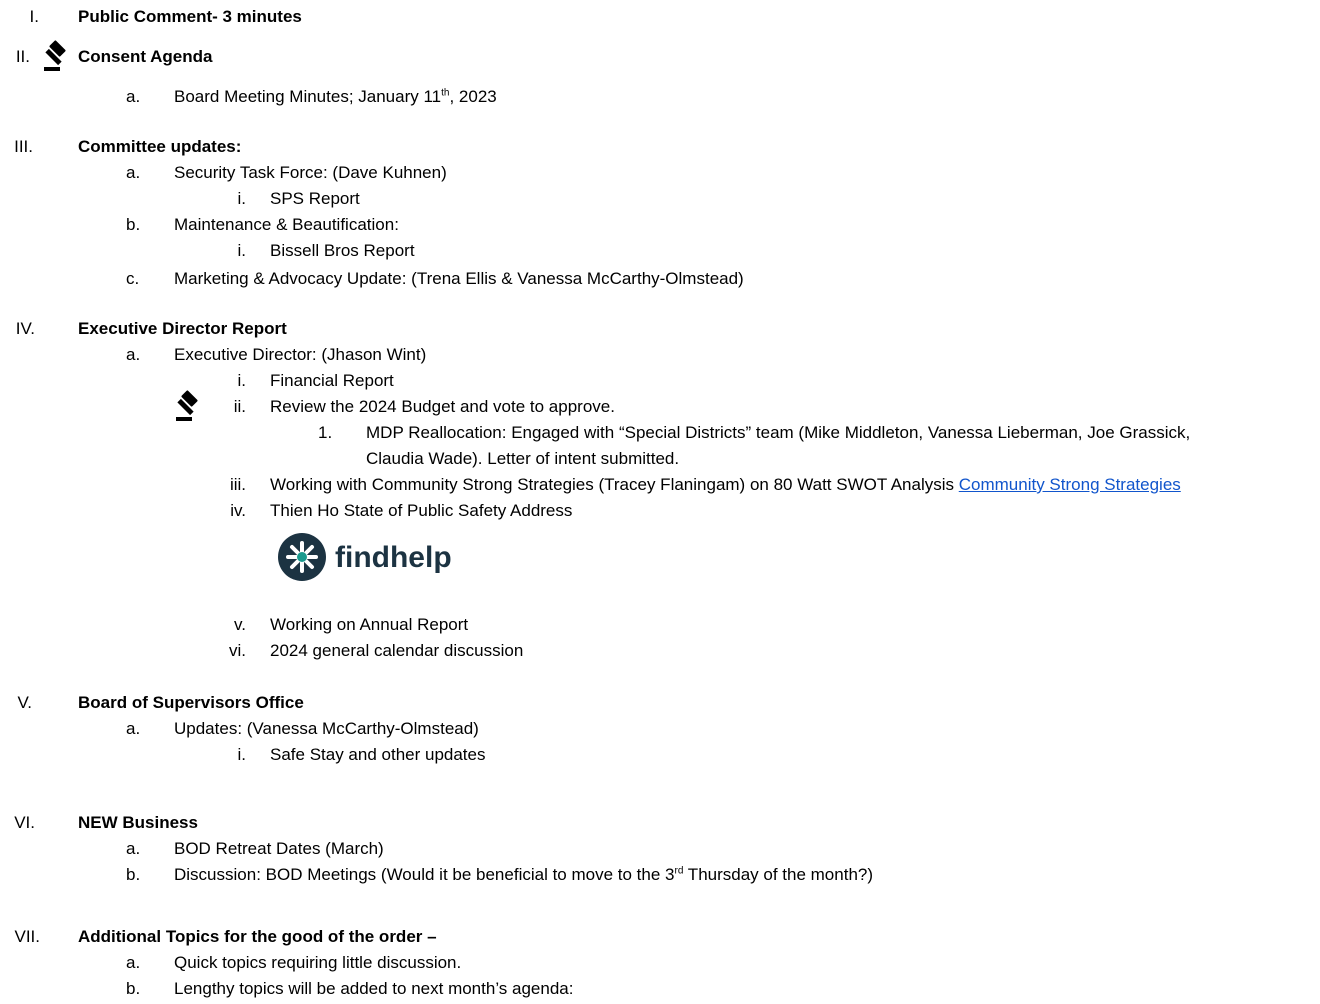 The width and height of the screenshot is (1320, 1004). What do you see at coordinates (286, 224) in the screenshot?
I see `item-maintenance: Maintenance & Beautification:` at bounding box center [286, 224].